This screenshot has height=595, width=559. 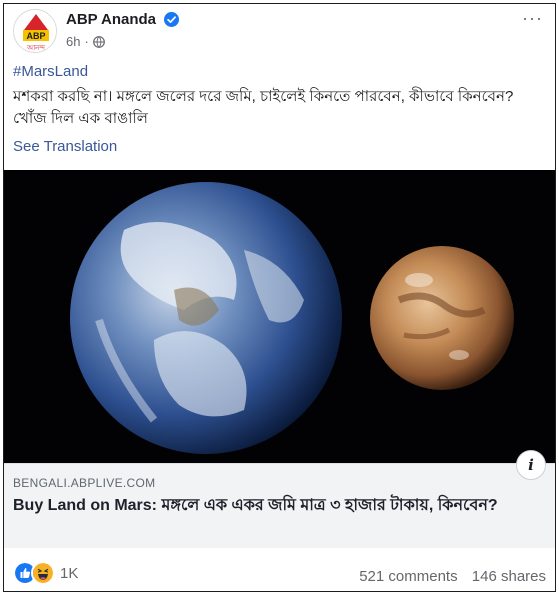 What do you see at coordinates (442, 318) in the screenshot?
I see `mars` at bounding box center [442, 318].